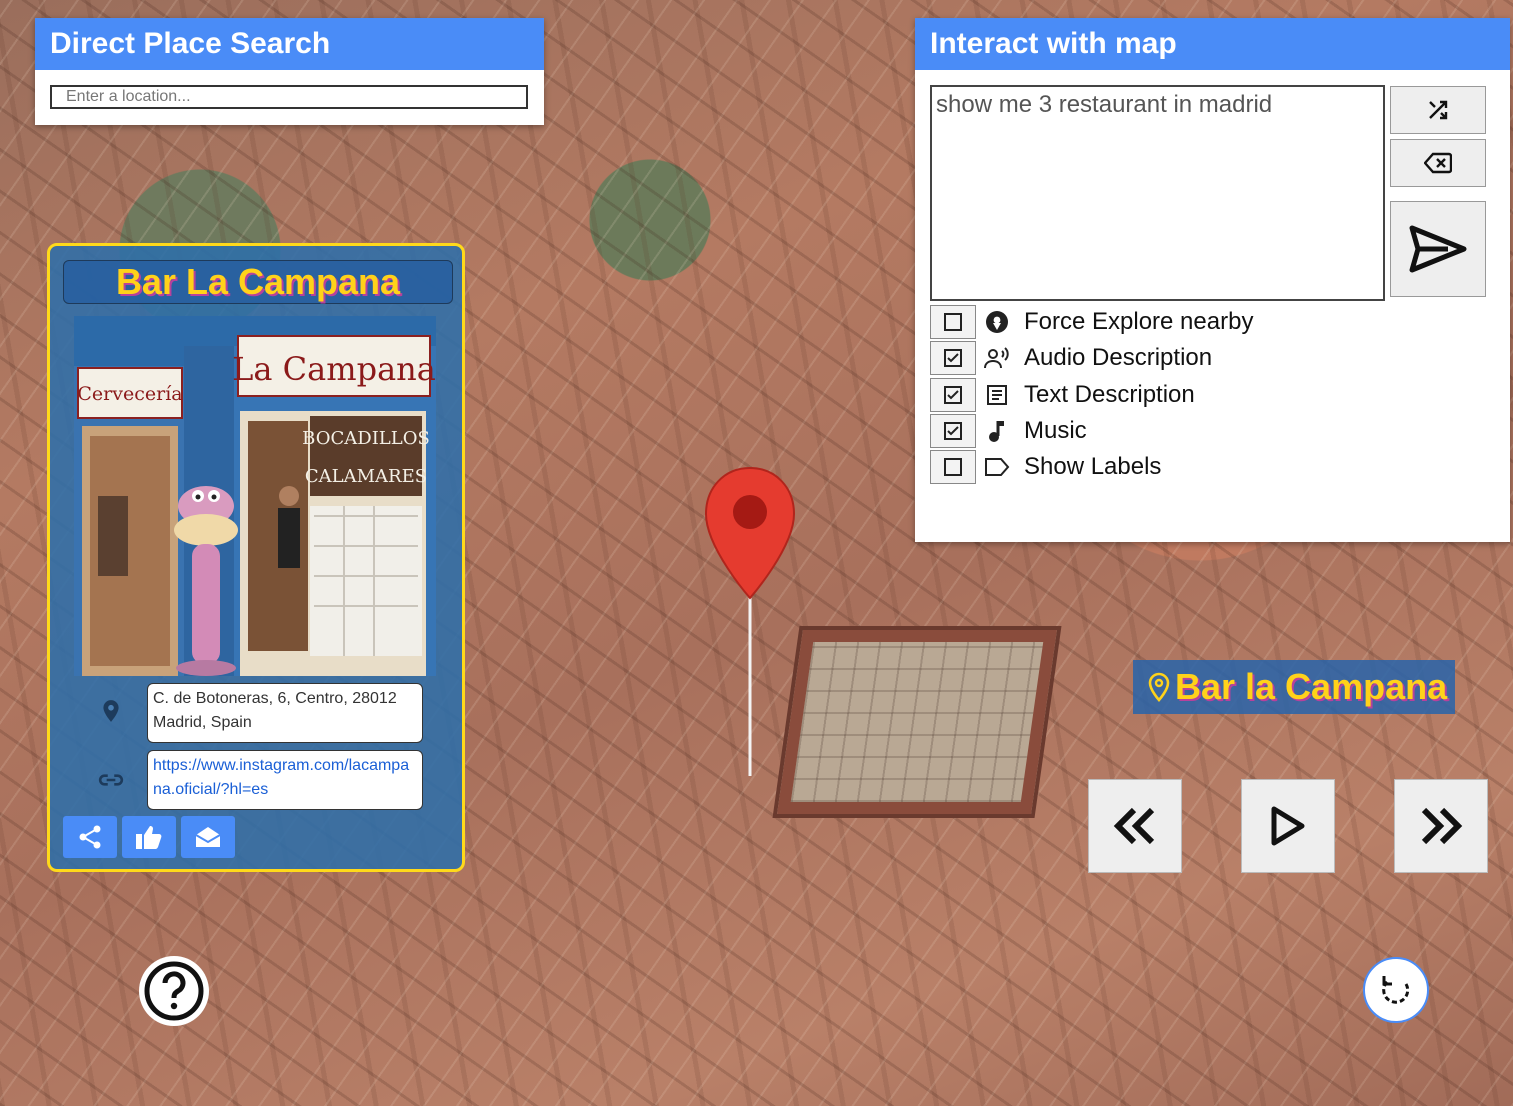 The width and height of the screenshot is (1513, 1106). I want to click on share-button, so click(90, 837).